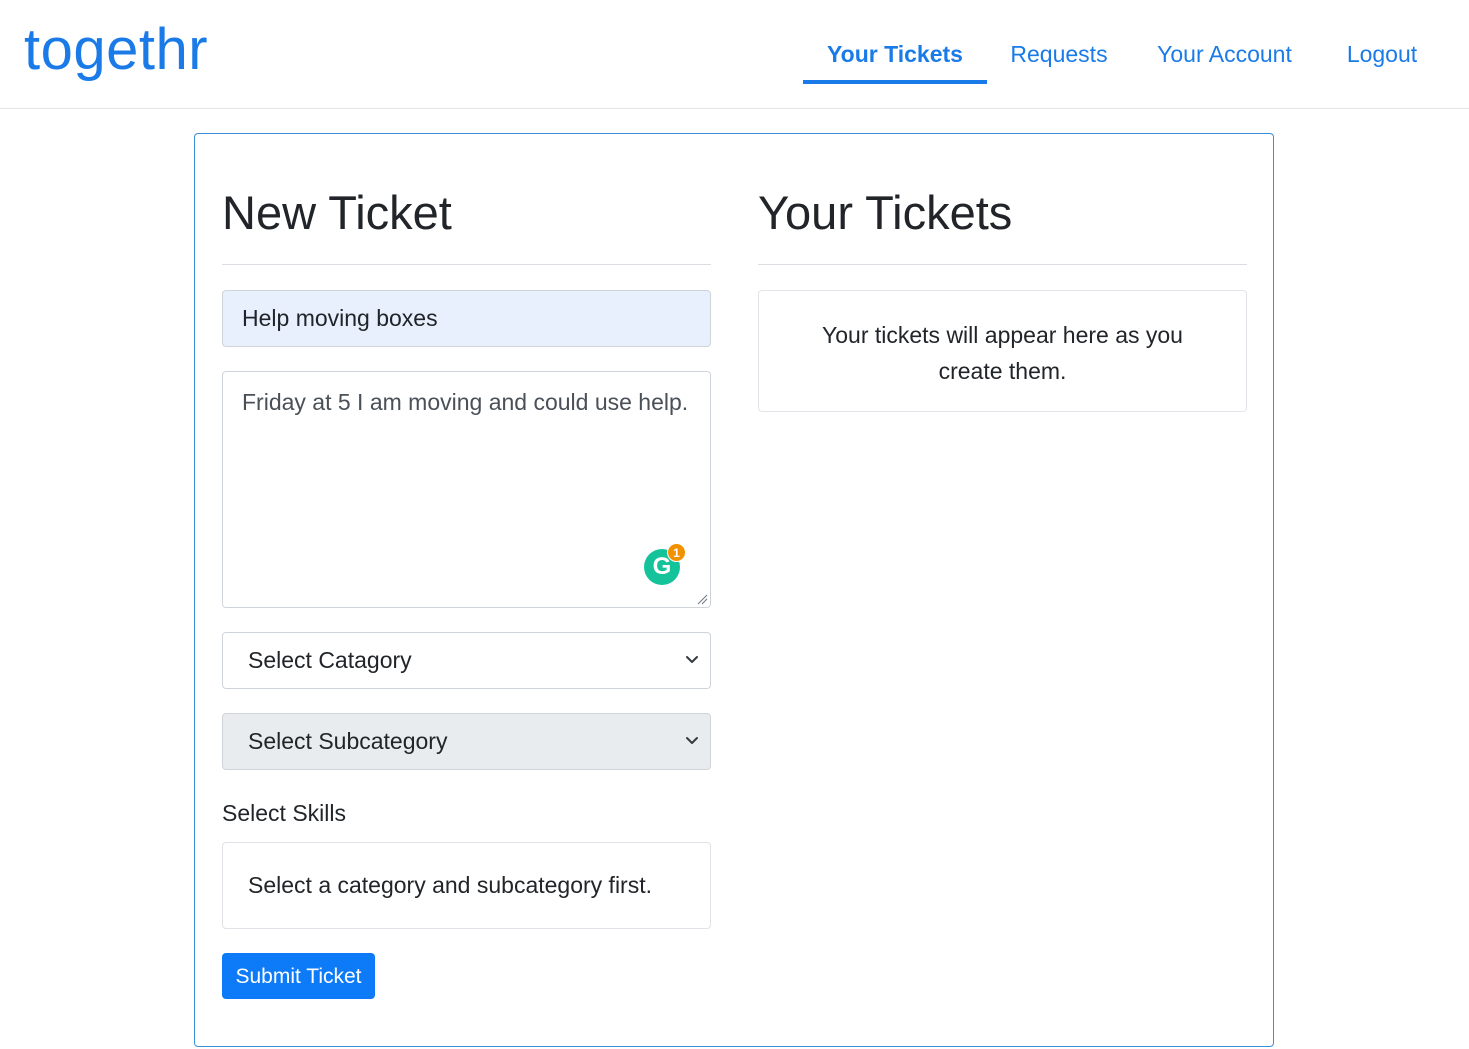  I want to click on your-tickets-heading: Your Tickets, so click(885, 212).